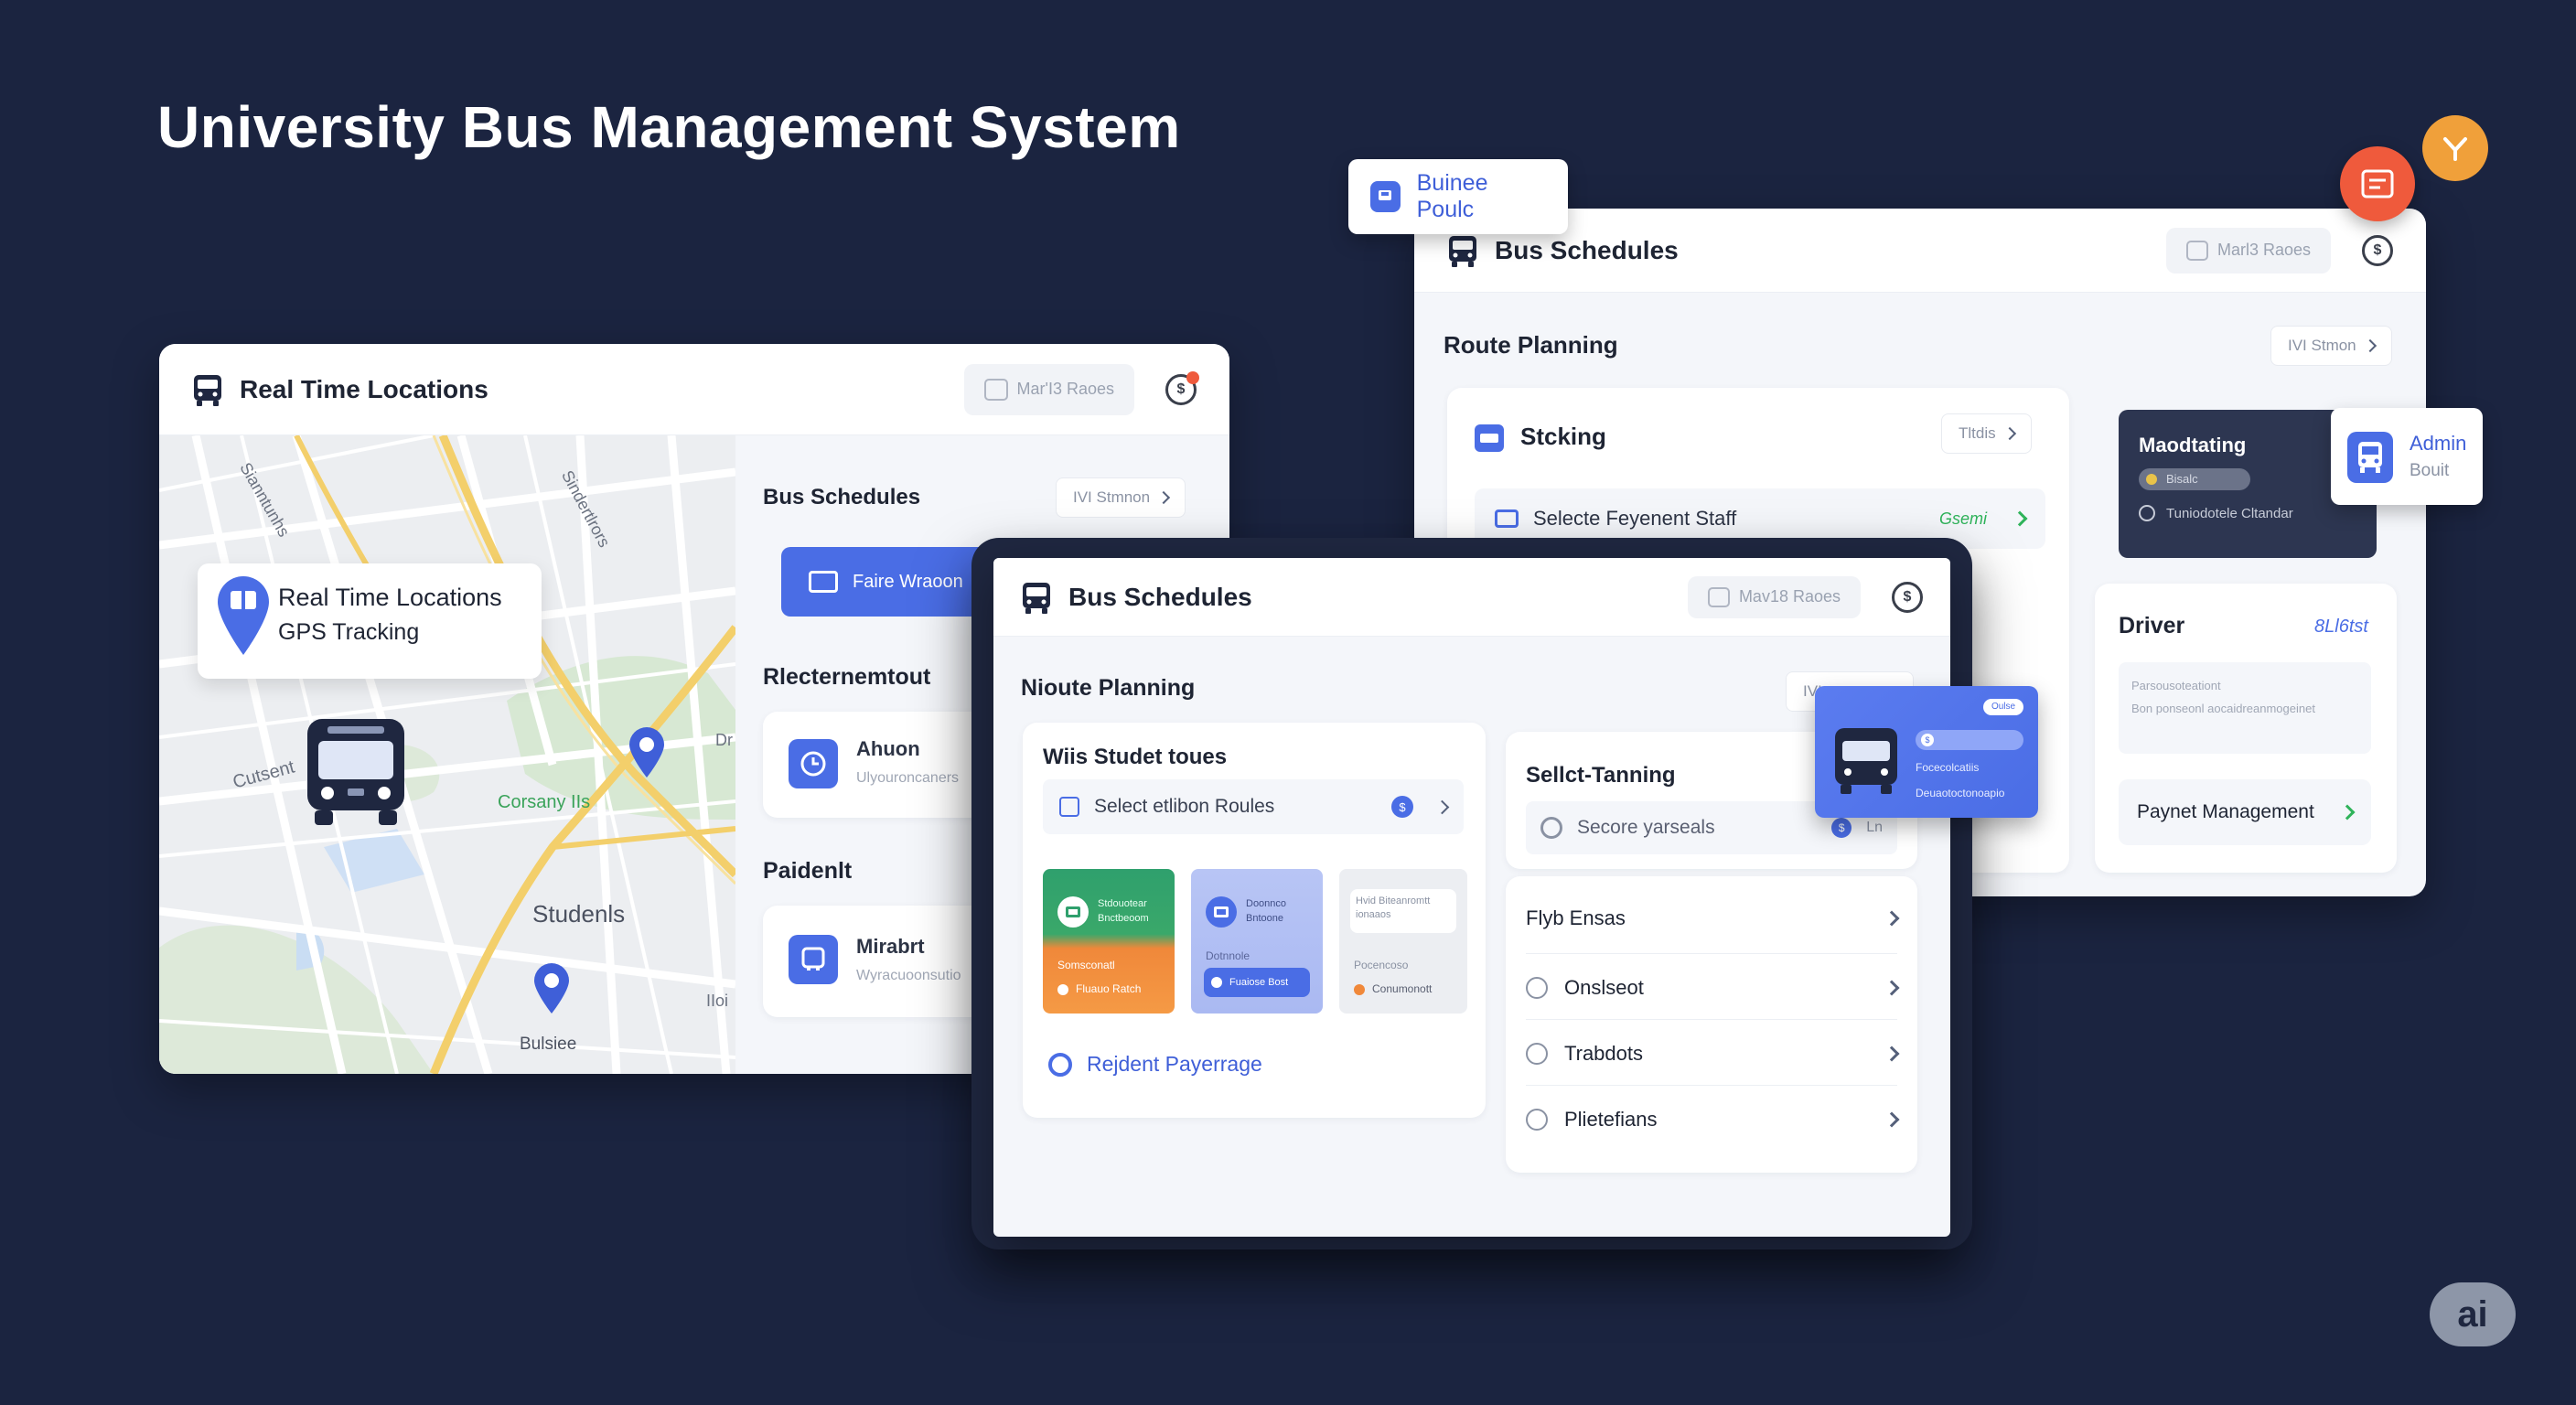 The image size is (2576, 1405). I want to click on list-divider, so click(1711, 1019).